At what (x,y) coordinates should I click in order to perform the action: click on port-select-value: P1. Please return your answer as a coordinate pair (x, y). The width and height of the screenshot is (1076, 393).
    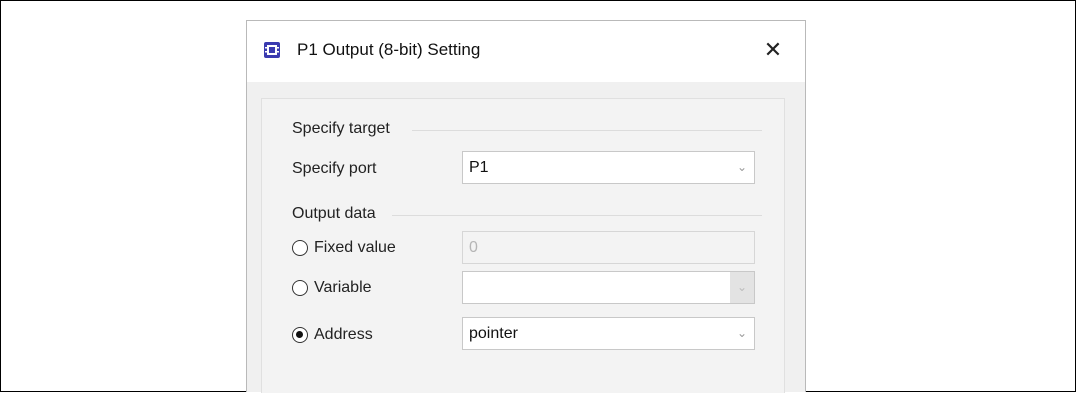
    Looking at the image, I should click on (479, 167).